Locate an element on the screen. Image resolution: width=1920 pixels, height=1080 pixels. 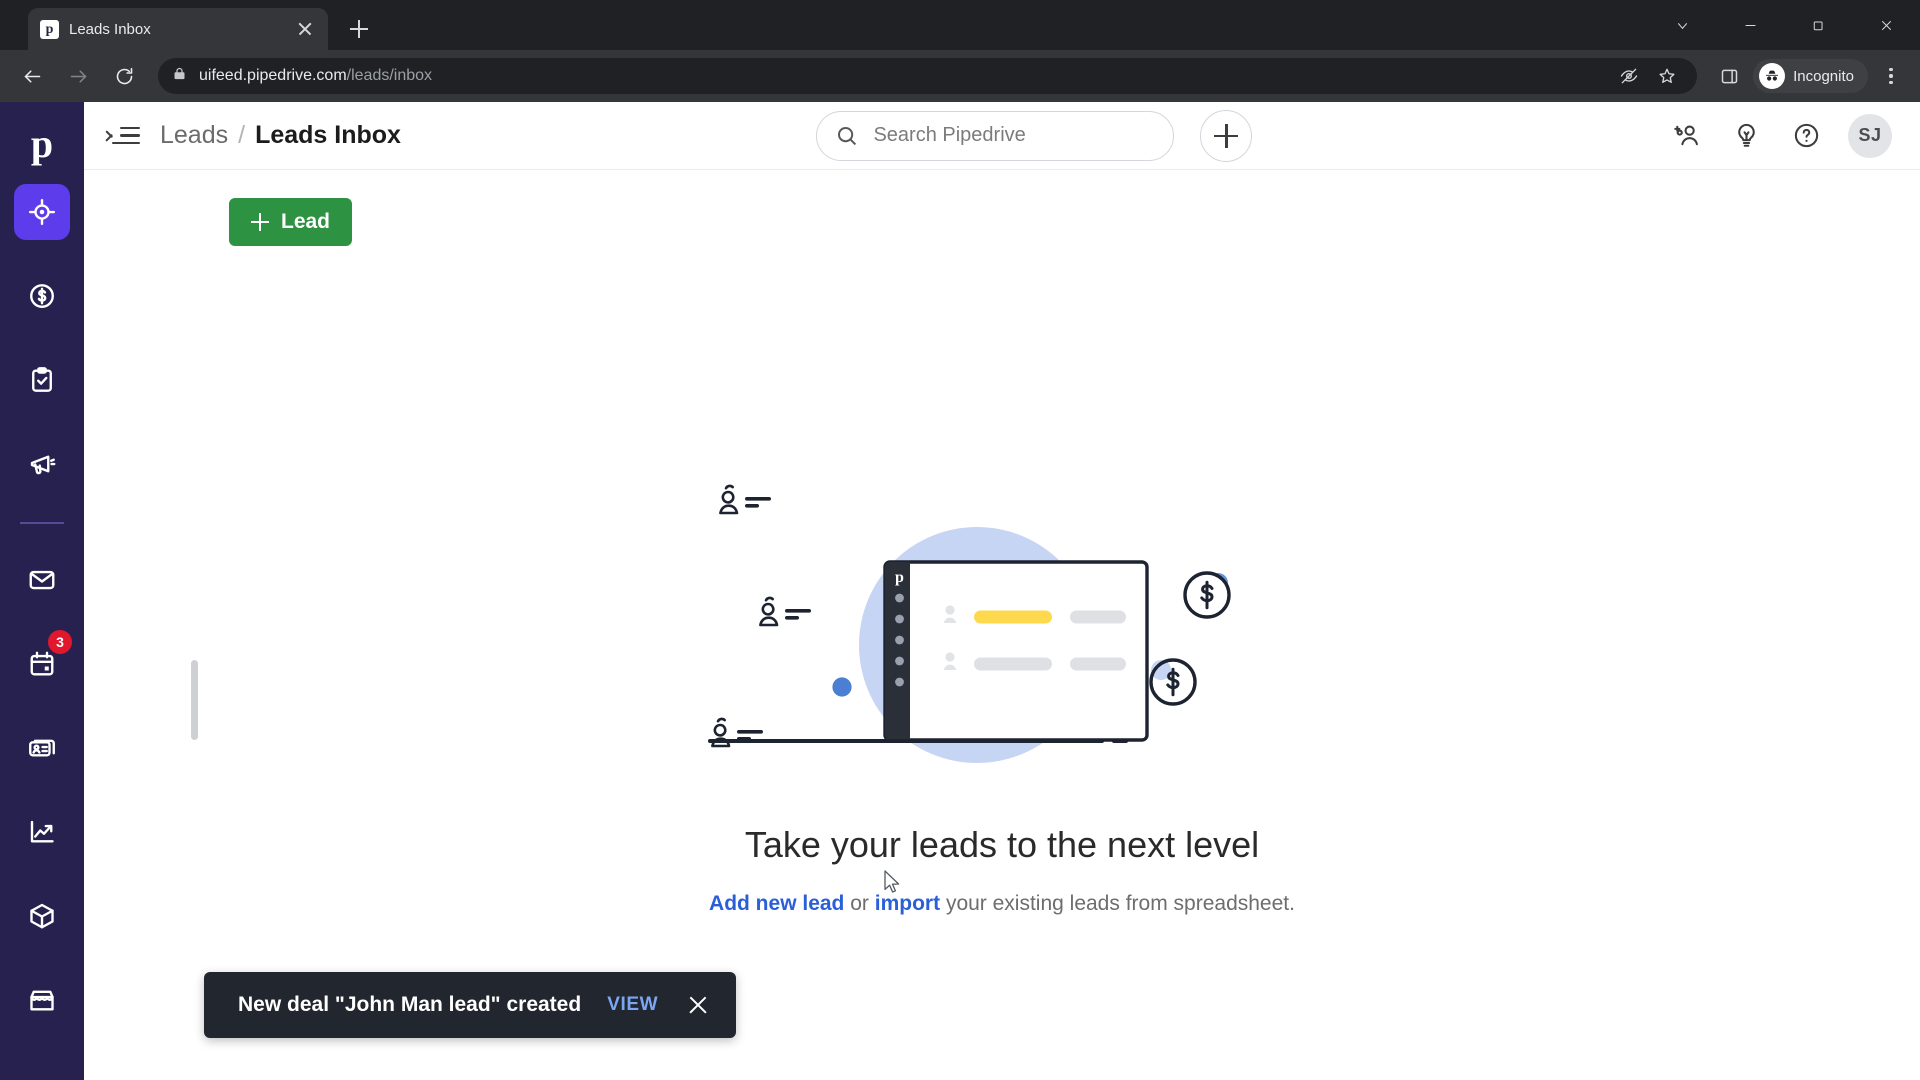
search-input: Search Pipedrive is located at coordinates (995, 135).